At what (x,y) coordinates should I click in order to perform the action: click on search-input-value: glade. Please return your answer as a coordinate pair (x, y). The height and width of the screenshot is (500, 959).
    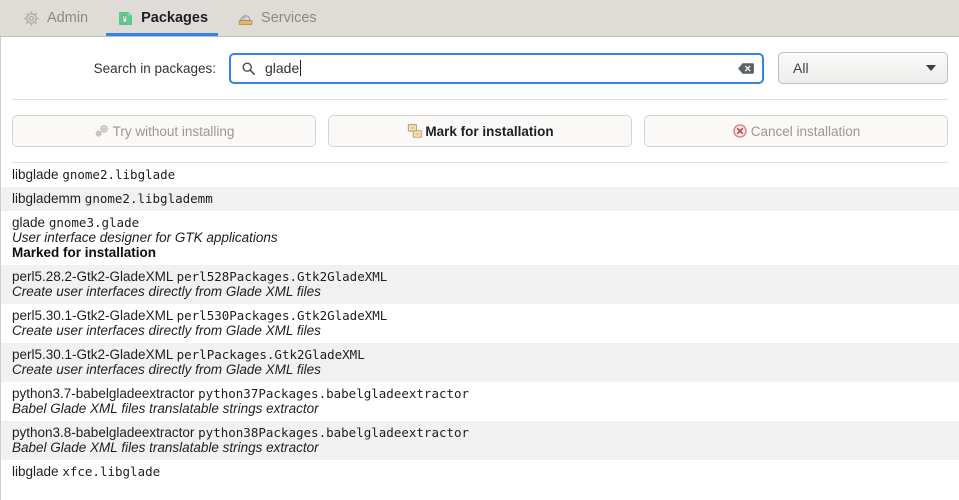
    Looking at the image, I should click on (282, 68).